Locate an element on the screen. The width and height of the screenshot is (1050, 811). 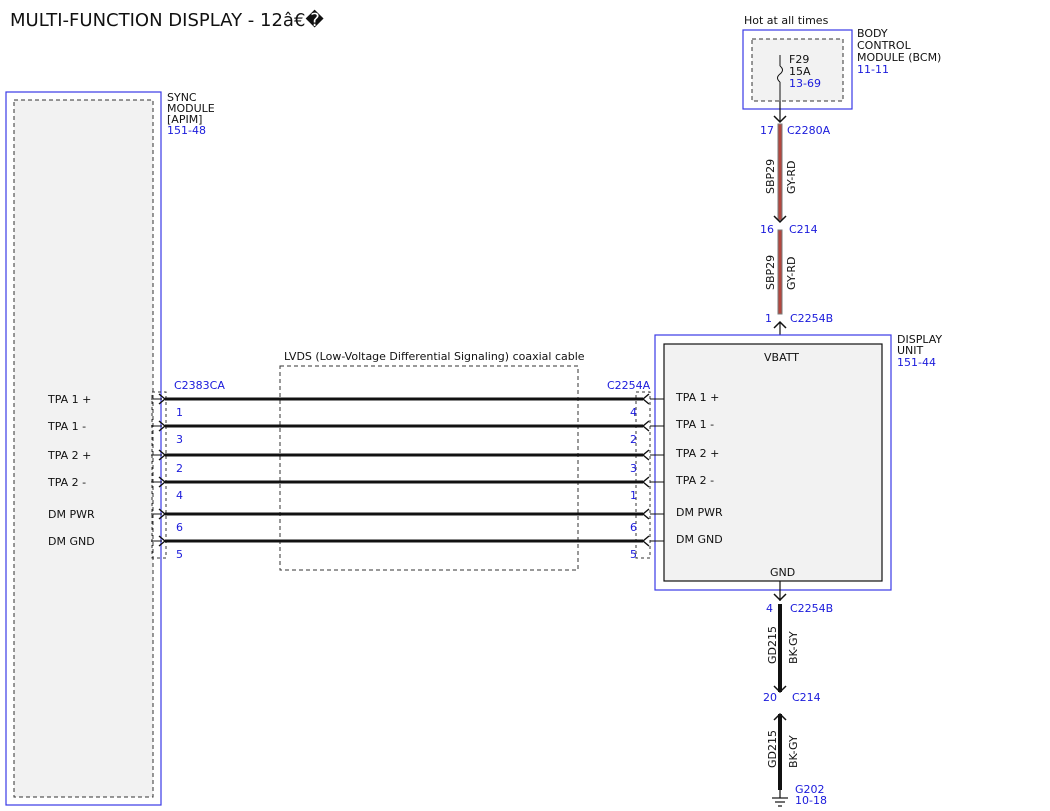
sync-pin-number: 6 is located at coordinates (179, 527).